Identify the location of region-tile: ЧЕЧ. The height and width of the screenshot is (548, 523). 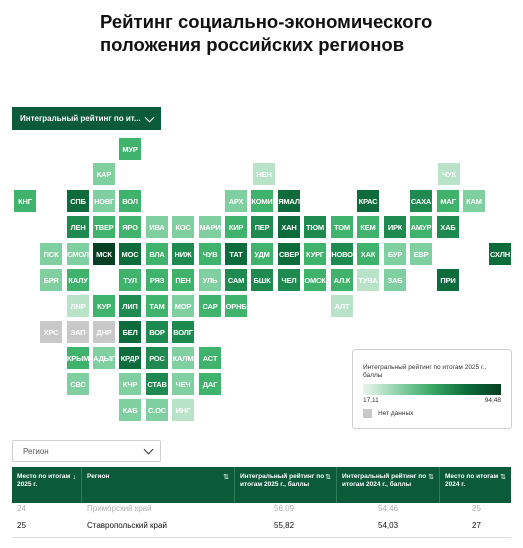
(183, 384).